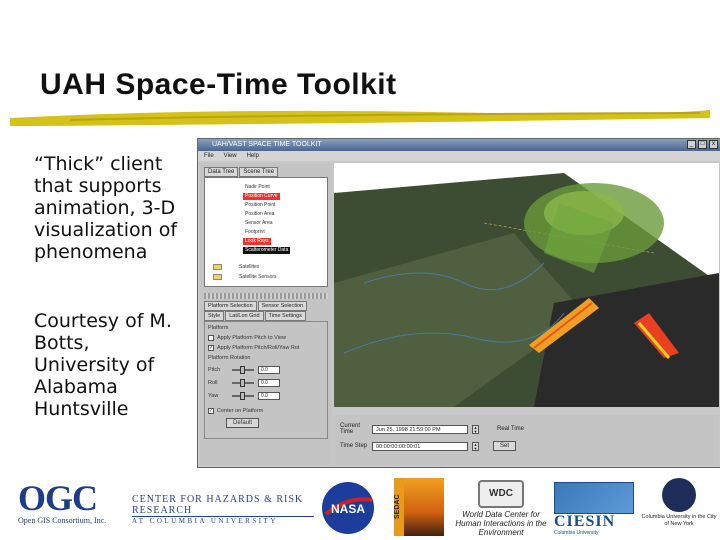 The height and width of the screenshot is (540, 720). What do you see at coordinates (257, 241) in the screenshot?
I see `tree-item: Look Rays` at bounding box center [257, 241].